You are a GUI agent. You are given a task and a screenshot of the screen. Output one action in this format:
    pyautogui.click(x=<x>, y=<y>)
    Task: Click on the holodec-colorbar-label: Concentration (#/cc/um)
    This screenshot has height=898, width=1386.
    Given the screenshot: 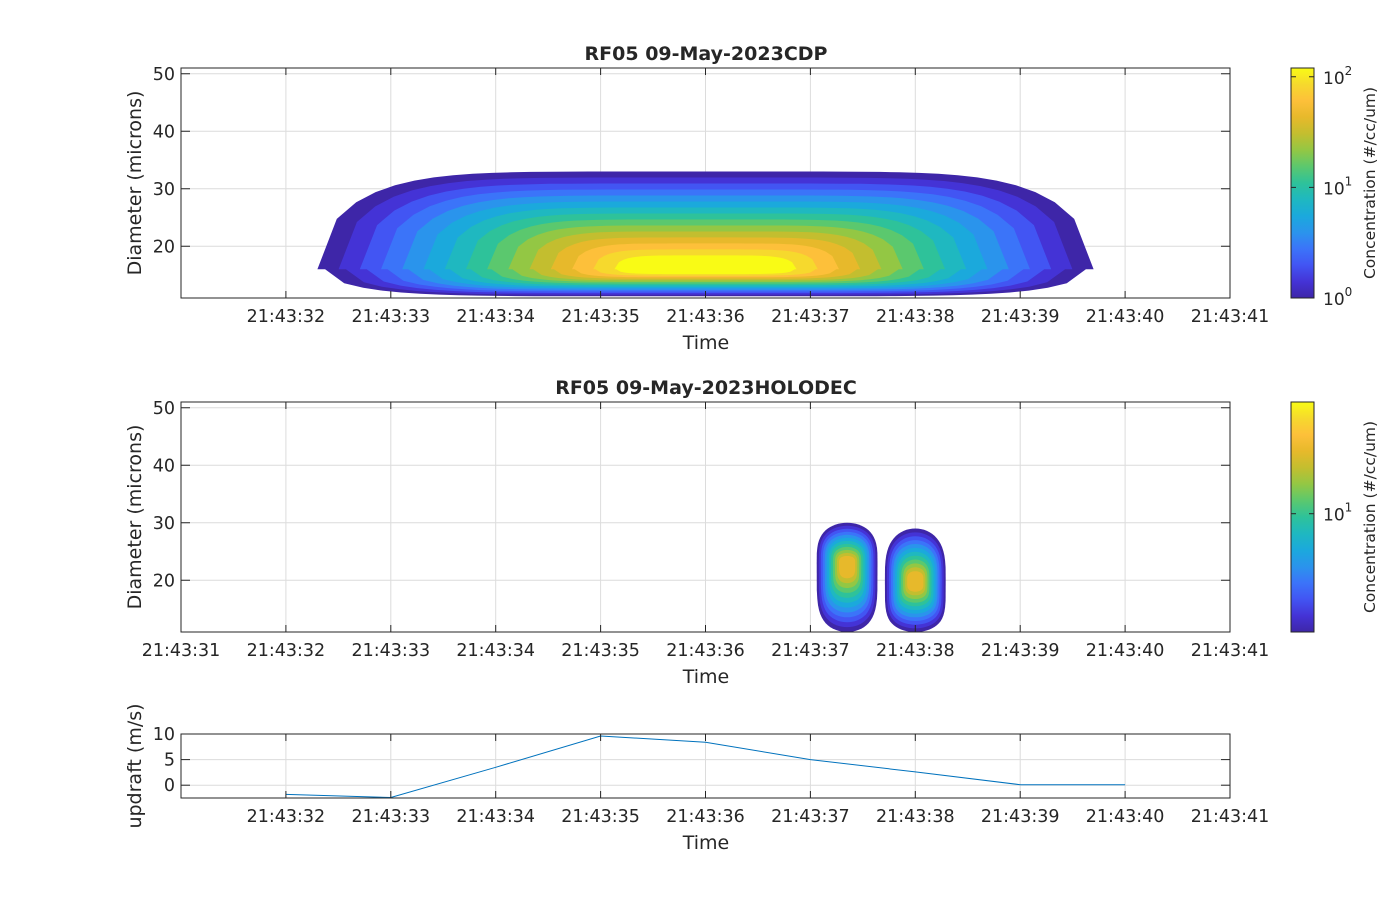 What is the action you would take?
    pyautogui.click(x=1370, y=517)
    